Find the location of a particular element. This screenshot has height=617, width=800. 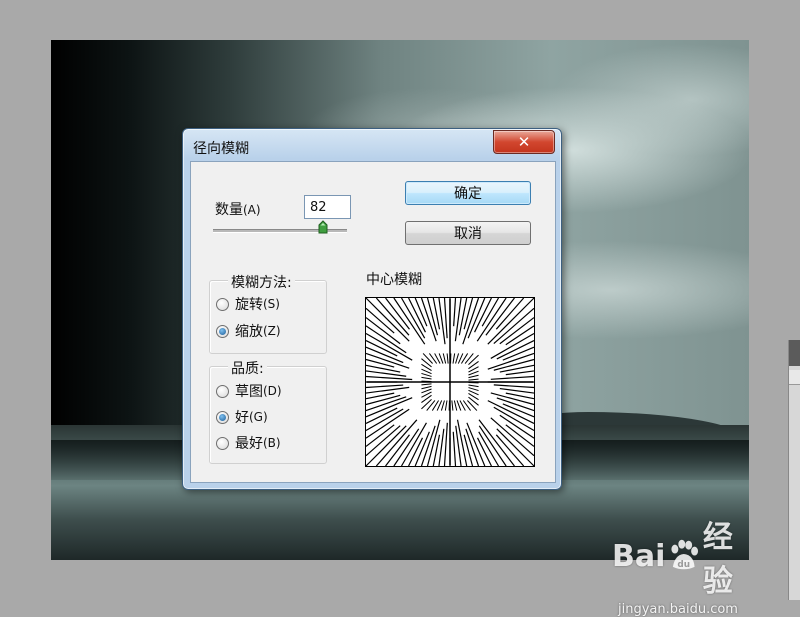

amount-slider-thumb is located at coordinates (323, 227).